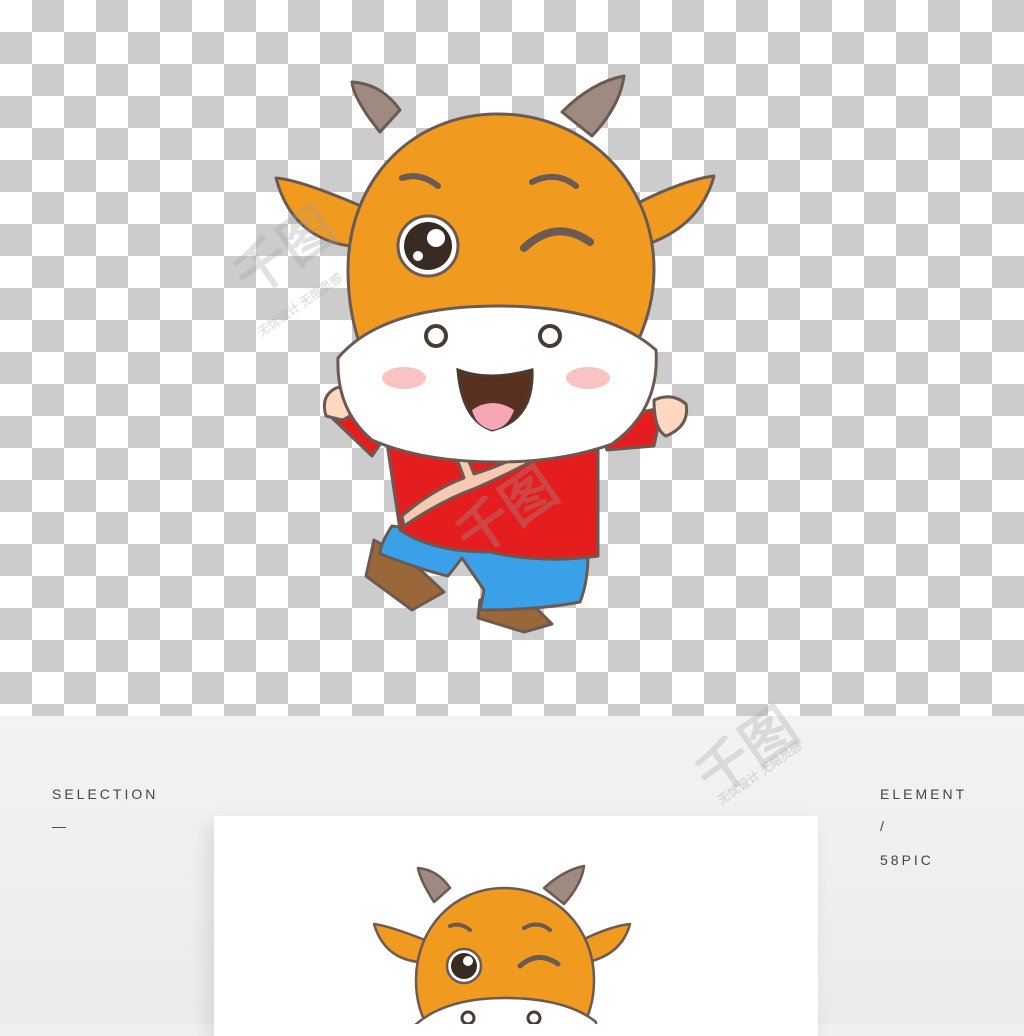 The width and height of the screenshot is (1024, 1036). What do you see at coordinates (436, 336) in the screenshot?
I see `left-nostril` at bounding box center [436, 336].